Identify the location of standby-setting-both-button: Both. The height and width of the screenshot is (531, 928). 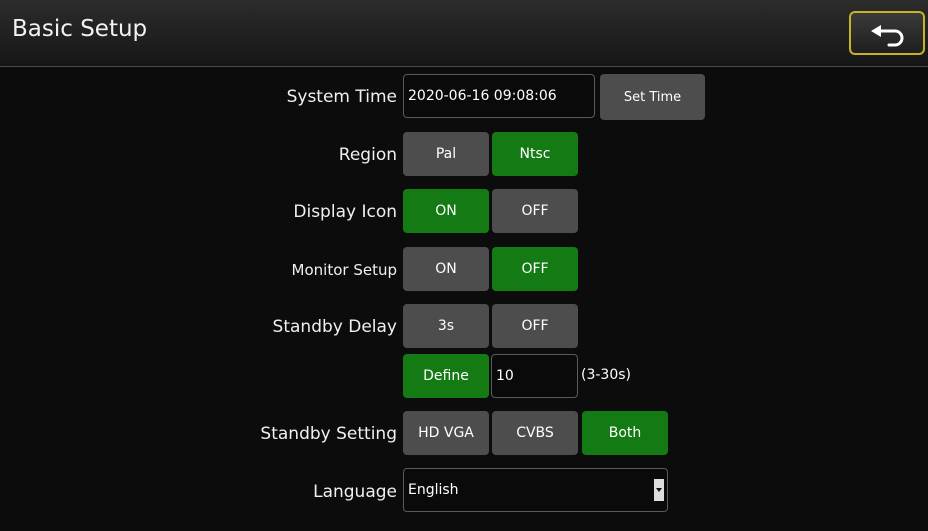
(625, 433).